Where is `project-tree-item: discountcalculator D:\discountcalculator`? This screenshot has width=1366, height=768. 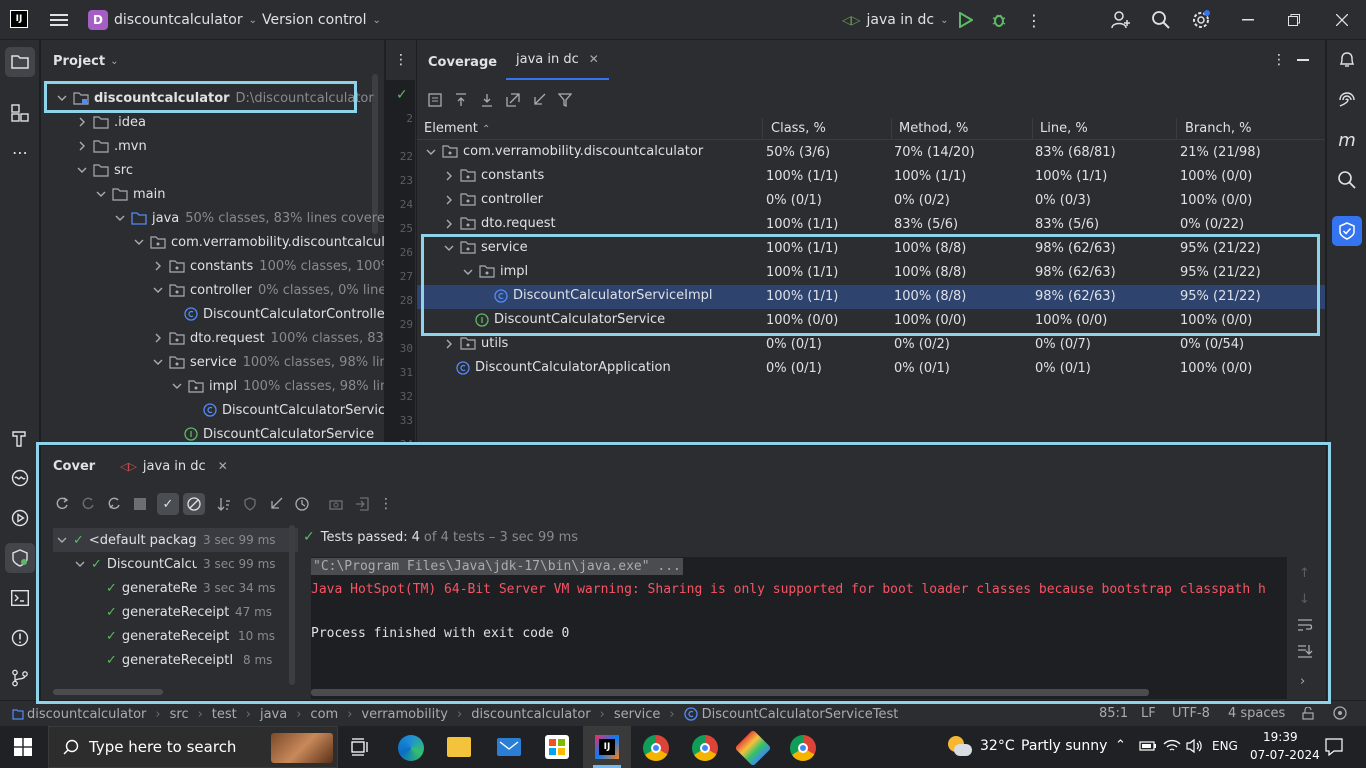 project-tree-item: discountcalculator D:\discountcalculator is located at coordinates (214, 98).